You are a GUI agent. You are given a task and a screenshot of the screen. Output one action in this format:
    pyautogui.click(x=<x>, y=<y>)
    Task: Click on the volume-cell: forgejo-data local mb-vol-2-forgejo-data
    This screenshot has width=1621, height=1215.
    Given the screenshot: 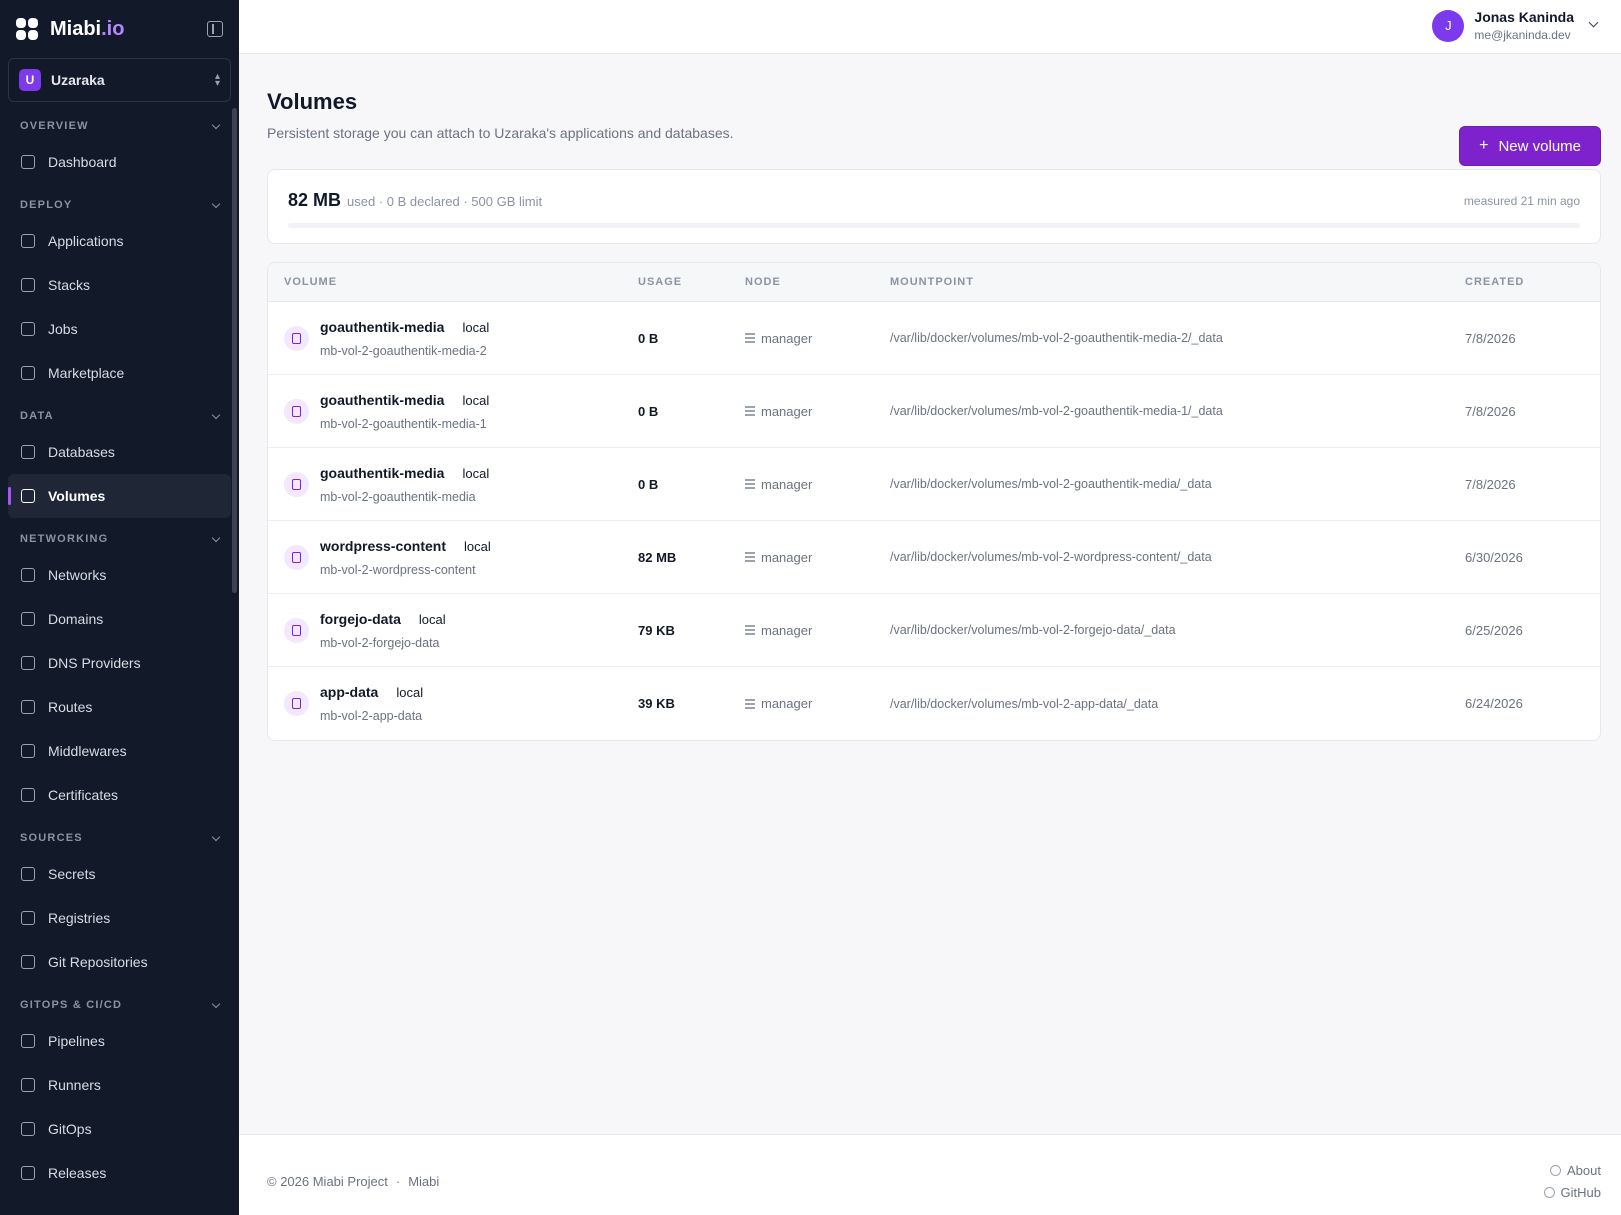 What is the action you would take?
    pyautogui.click(x=453, y=630)
    